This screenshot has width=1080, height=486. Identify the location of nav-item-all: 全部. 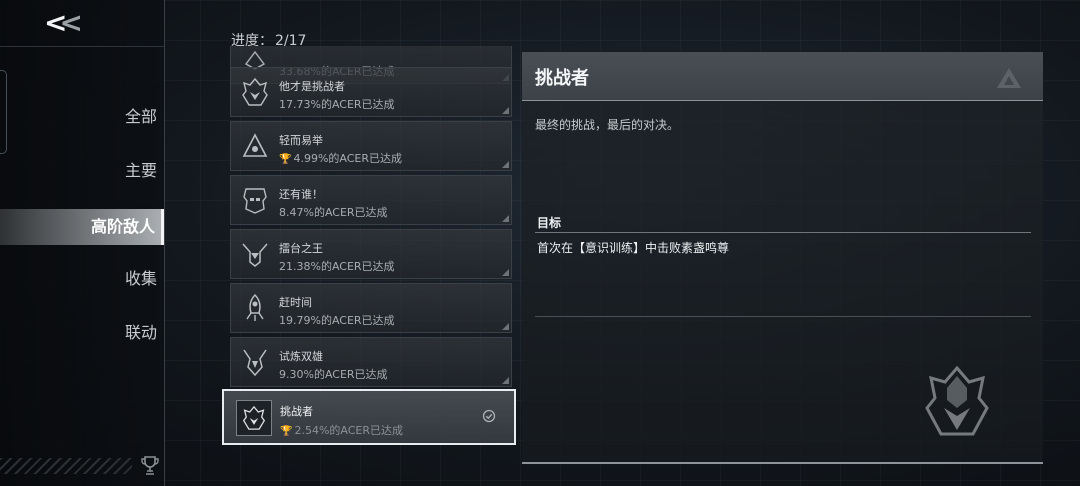
(82, 119).